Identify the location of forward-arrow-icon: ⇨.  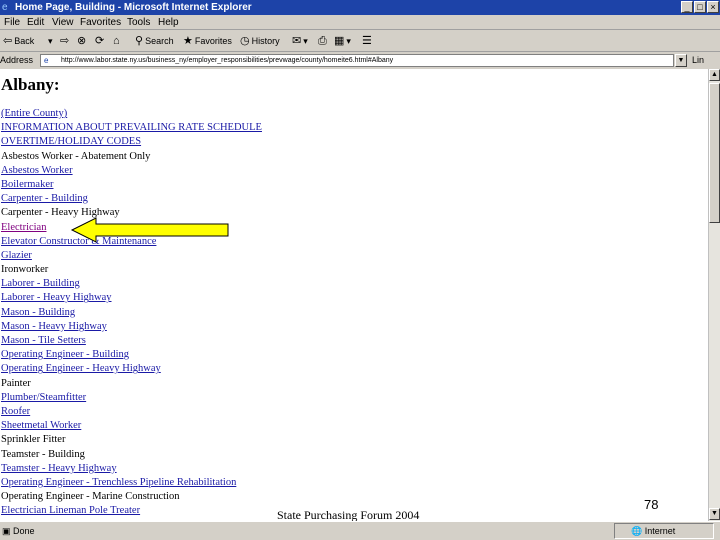
(65, 41).